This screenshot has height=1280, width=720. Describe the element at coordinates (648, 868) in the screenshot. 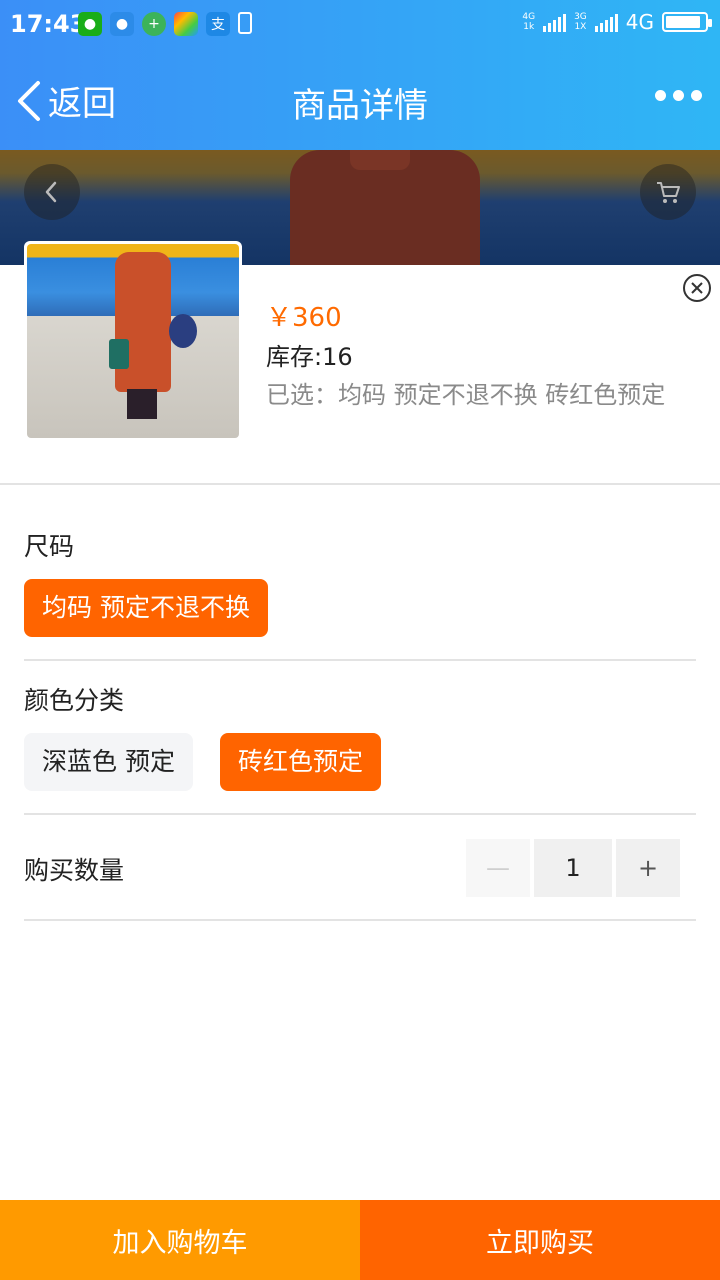

I see `quantity-increase-button: +` at that location.